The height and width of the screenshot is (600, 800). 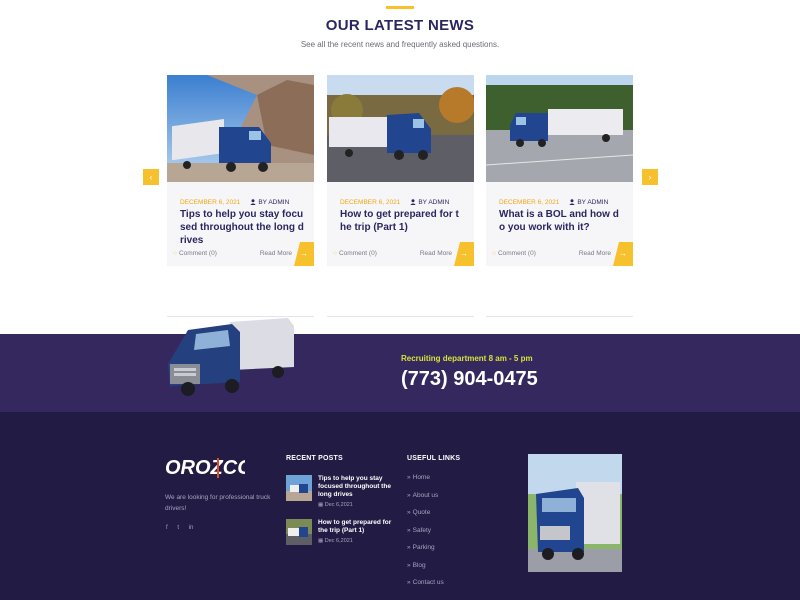 I want to click on chevron-left-icon: ‹, so click(x=151, y=177).